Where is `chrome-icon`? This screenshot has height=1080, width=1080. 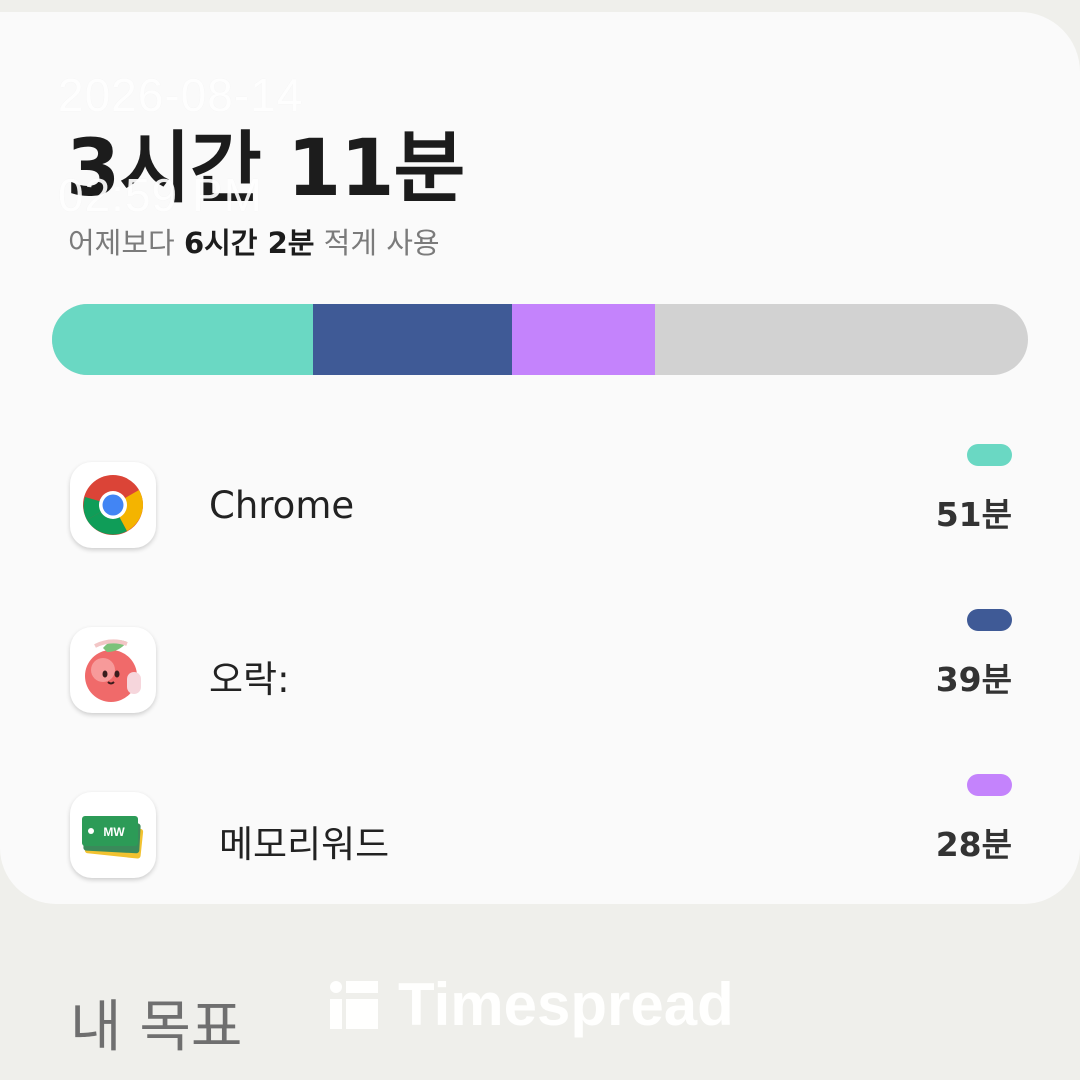 chrome-icon is located at coordinates (113, 505).